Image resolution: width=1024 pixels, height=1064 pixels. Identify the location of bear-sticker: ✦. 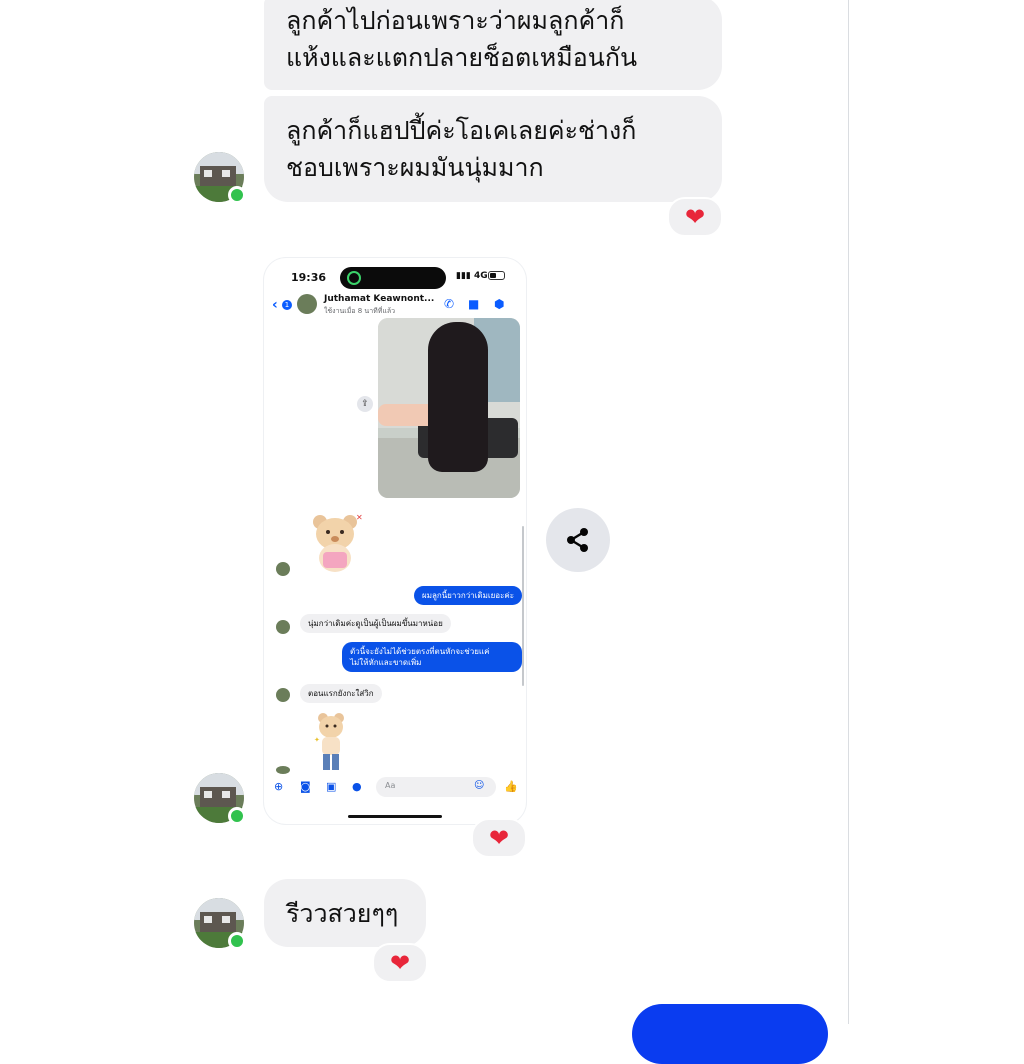
(329, 741).